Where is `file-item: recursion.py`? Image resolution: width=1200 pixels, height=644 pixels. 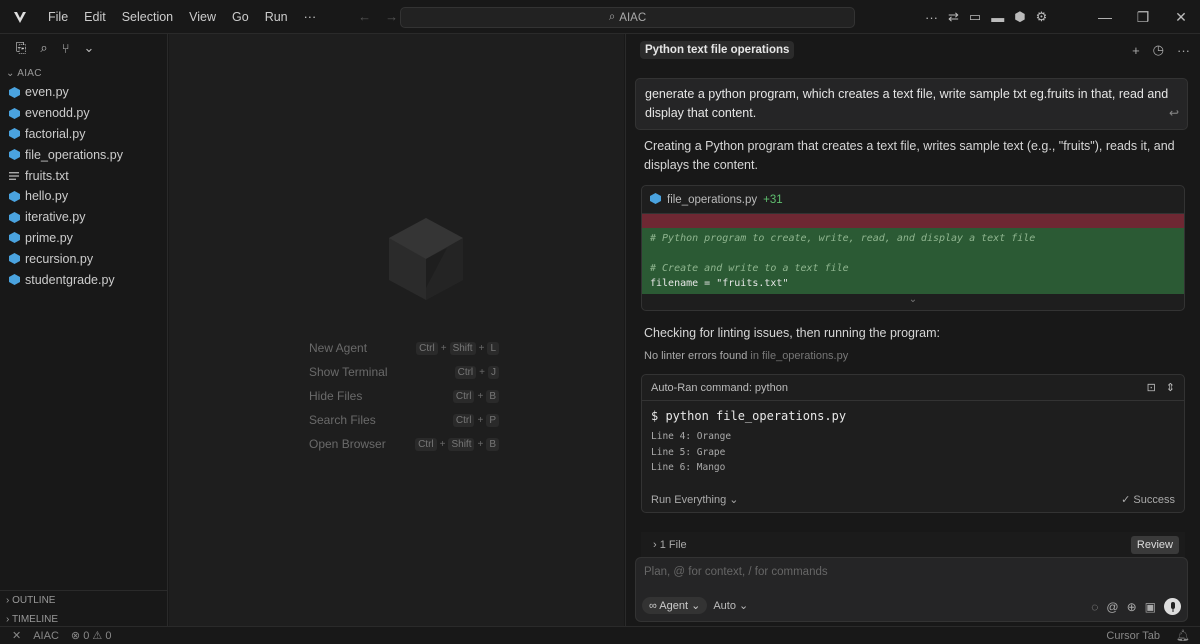
file-item: recursion.py is located at coordinates (83, 258).